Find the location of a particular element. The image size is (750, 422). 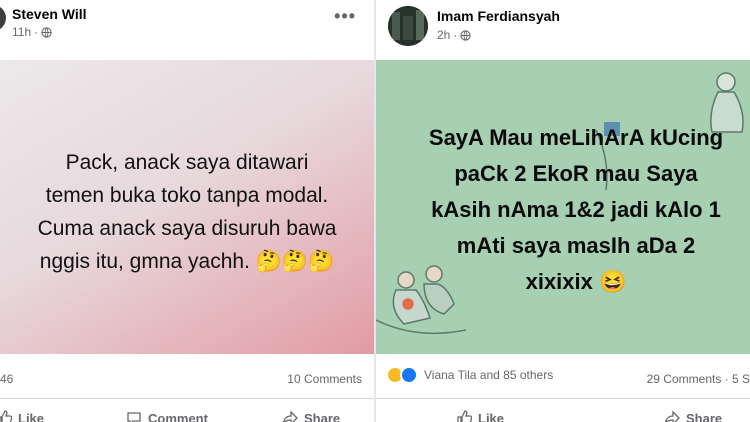

post-meta: 2h · is located at coordinates (454, 35).